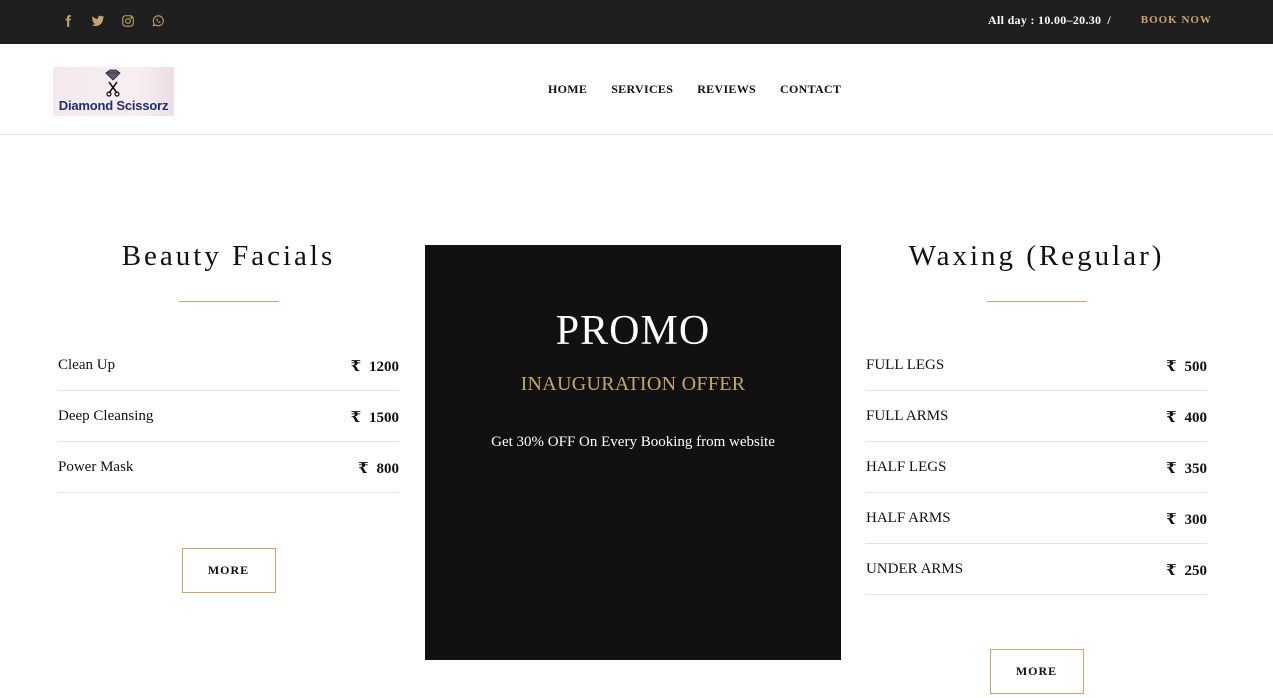 The image size is (1273, 698). What do you see at coordinates (1196, 520) in the screenshot?
I see `price-amount: 300` at bounding box center [1196, 520].